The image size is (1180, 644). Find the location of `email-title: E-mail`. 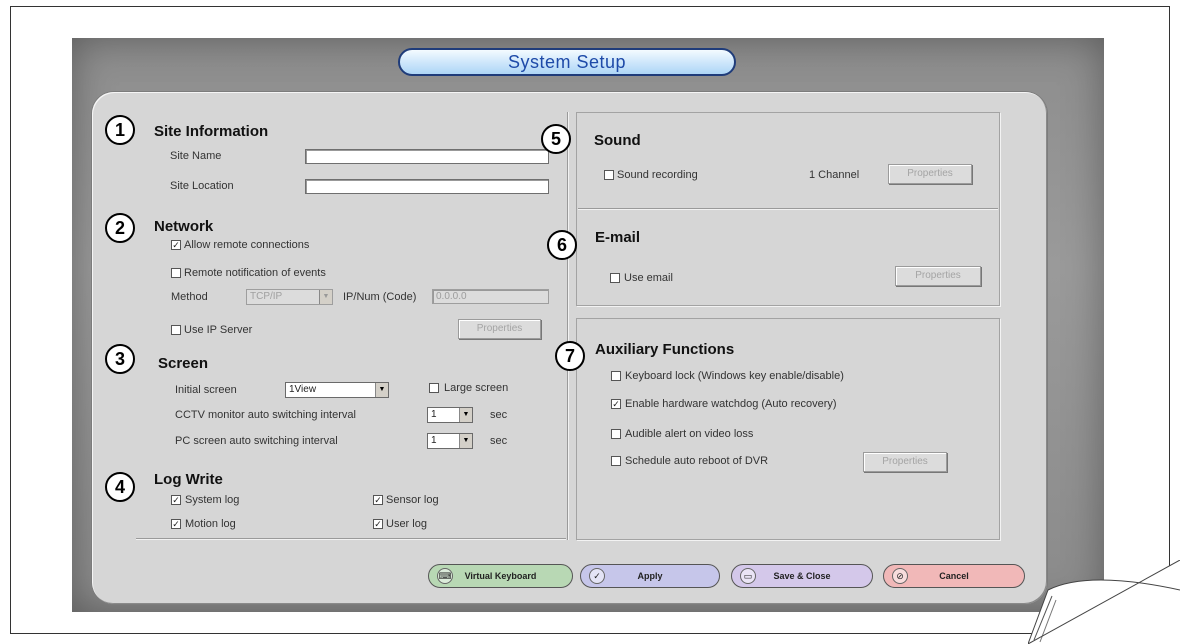

email-title: E-mail is located at coordinates (618, 237).